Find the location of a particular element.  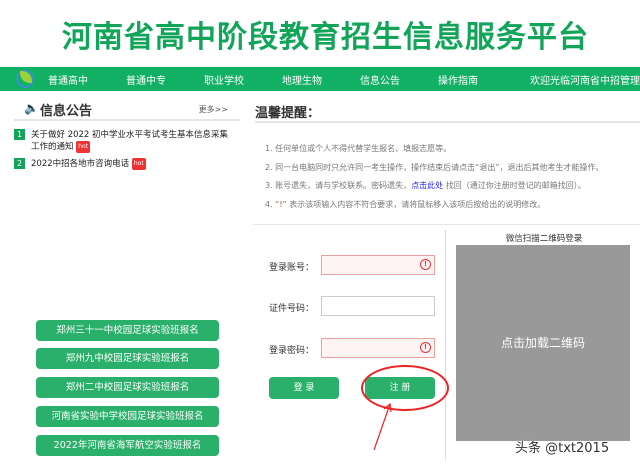

logo-icon is located at coordinates (24, 79).